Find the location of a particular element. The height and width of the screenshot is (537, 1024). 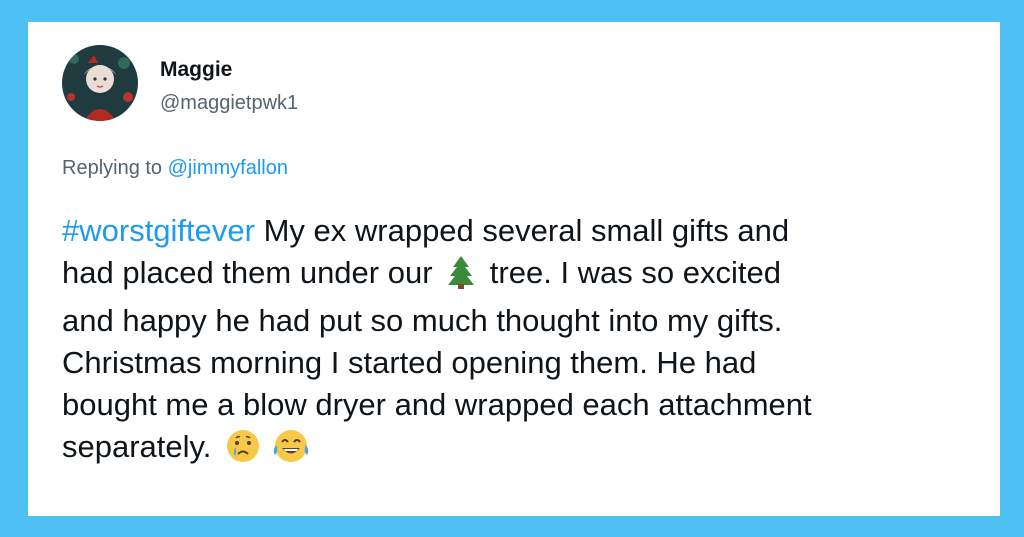

avatar is located at coordinates (100, 83).